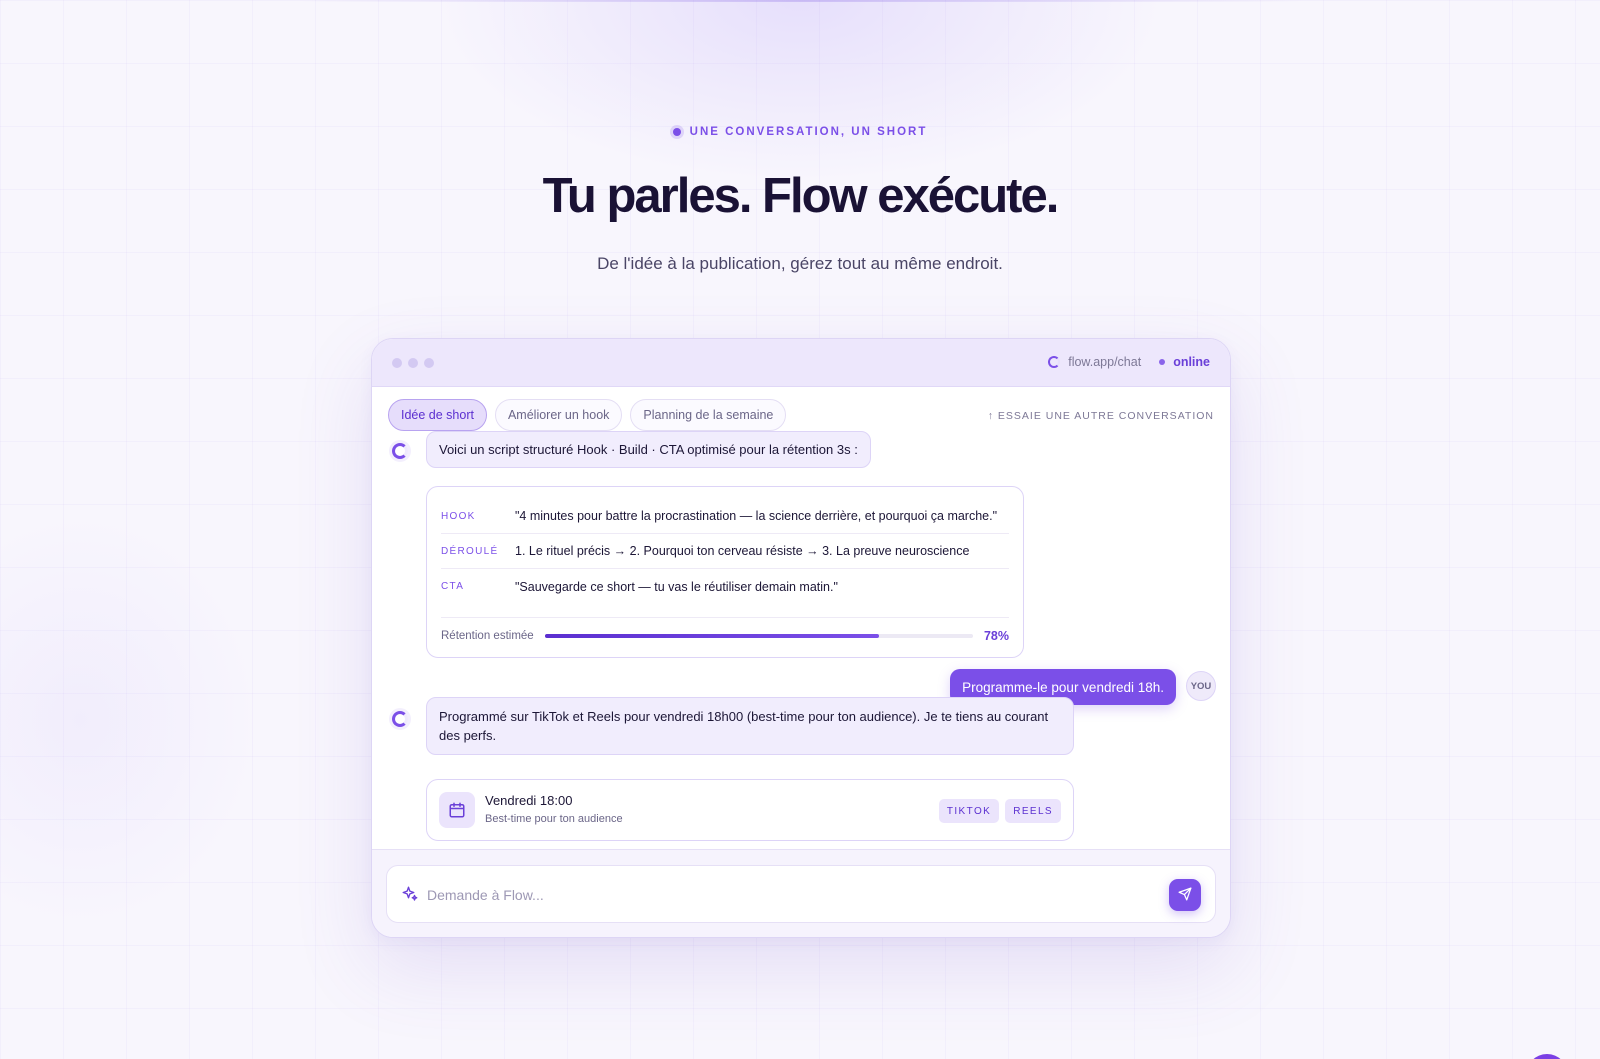 This screenshot has width=1600, height=1059. I want to click on row-label: DÉROULÉ, so click(470, 551).